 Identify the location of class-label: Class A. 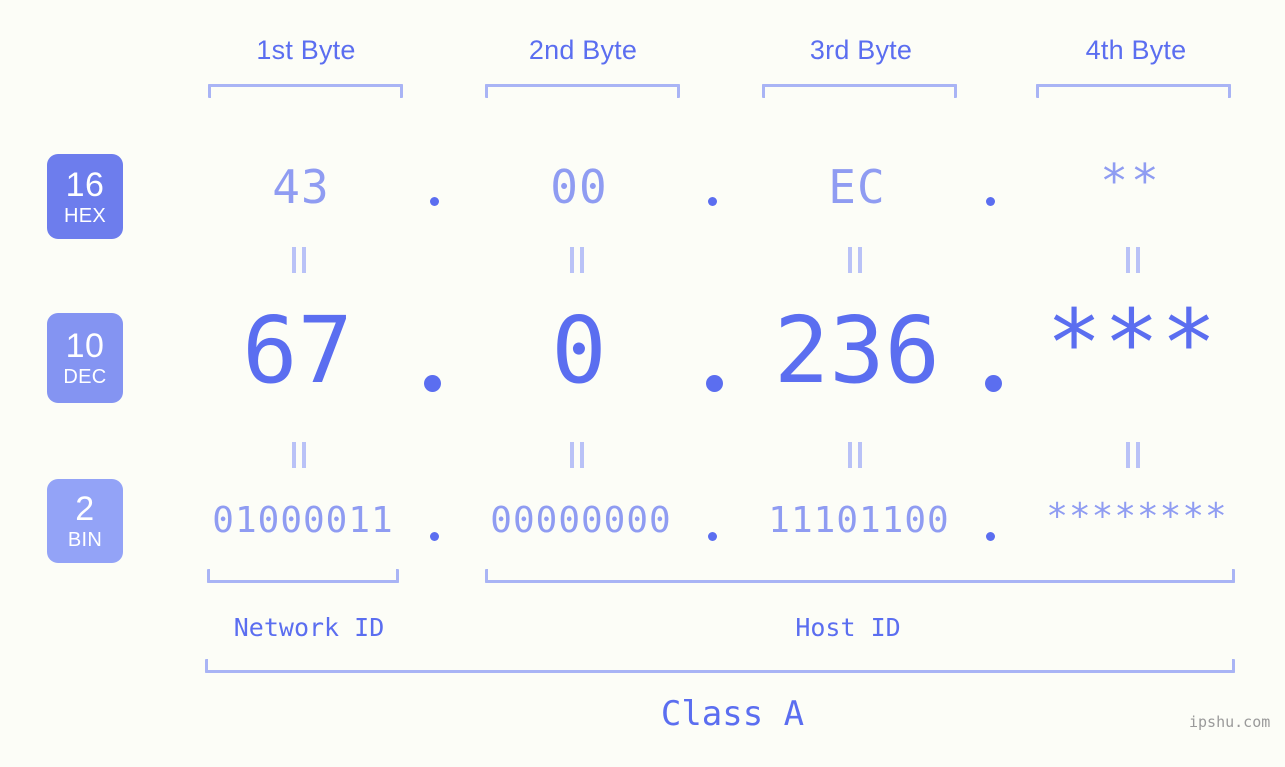
(732, 714).